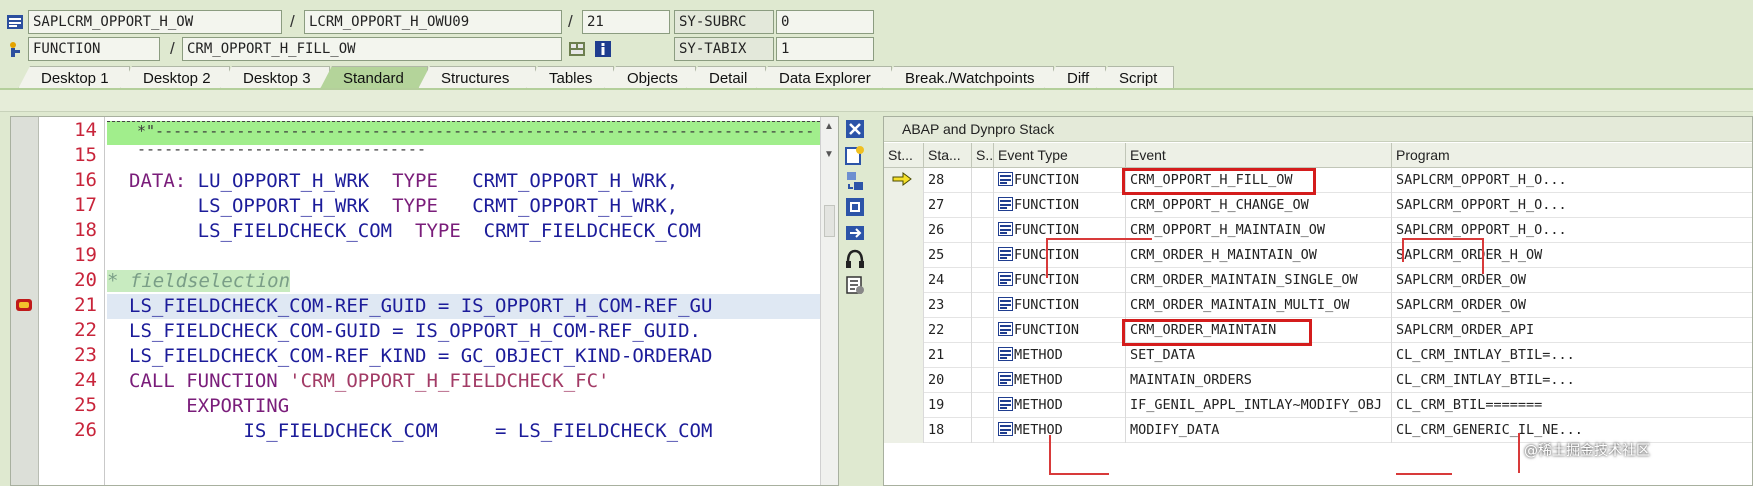 Image resolution: width=1753 pixels, height=486 pixels. What do you see at coordinates (85, 155) in the screenshot?
I see `line-number: 15` at bounding box center [85, 155].